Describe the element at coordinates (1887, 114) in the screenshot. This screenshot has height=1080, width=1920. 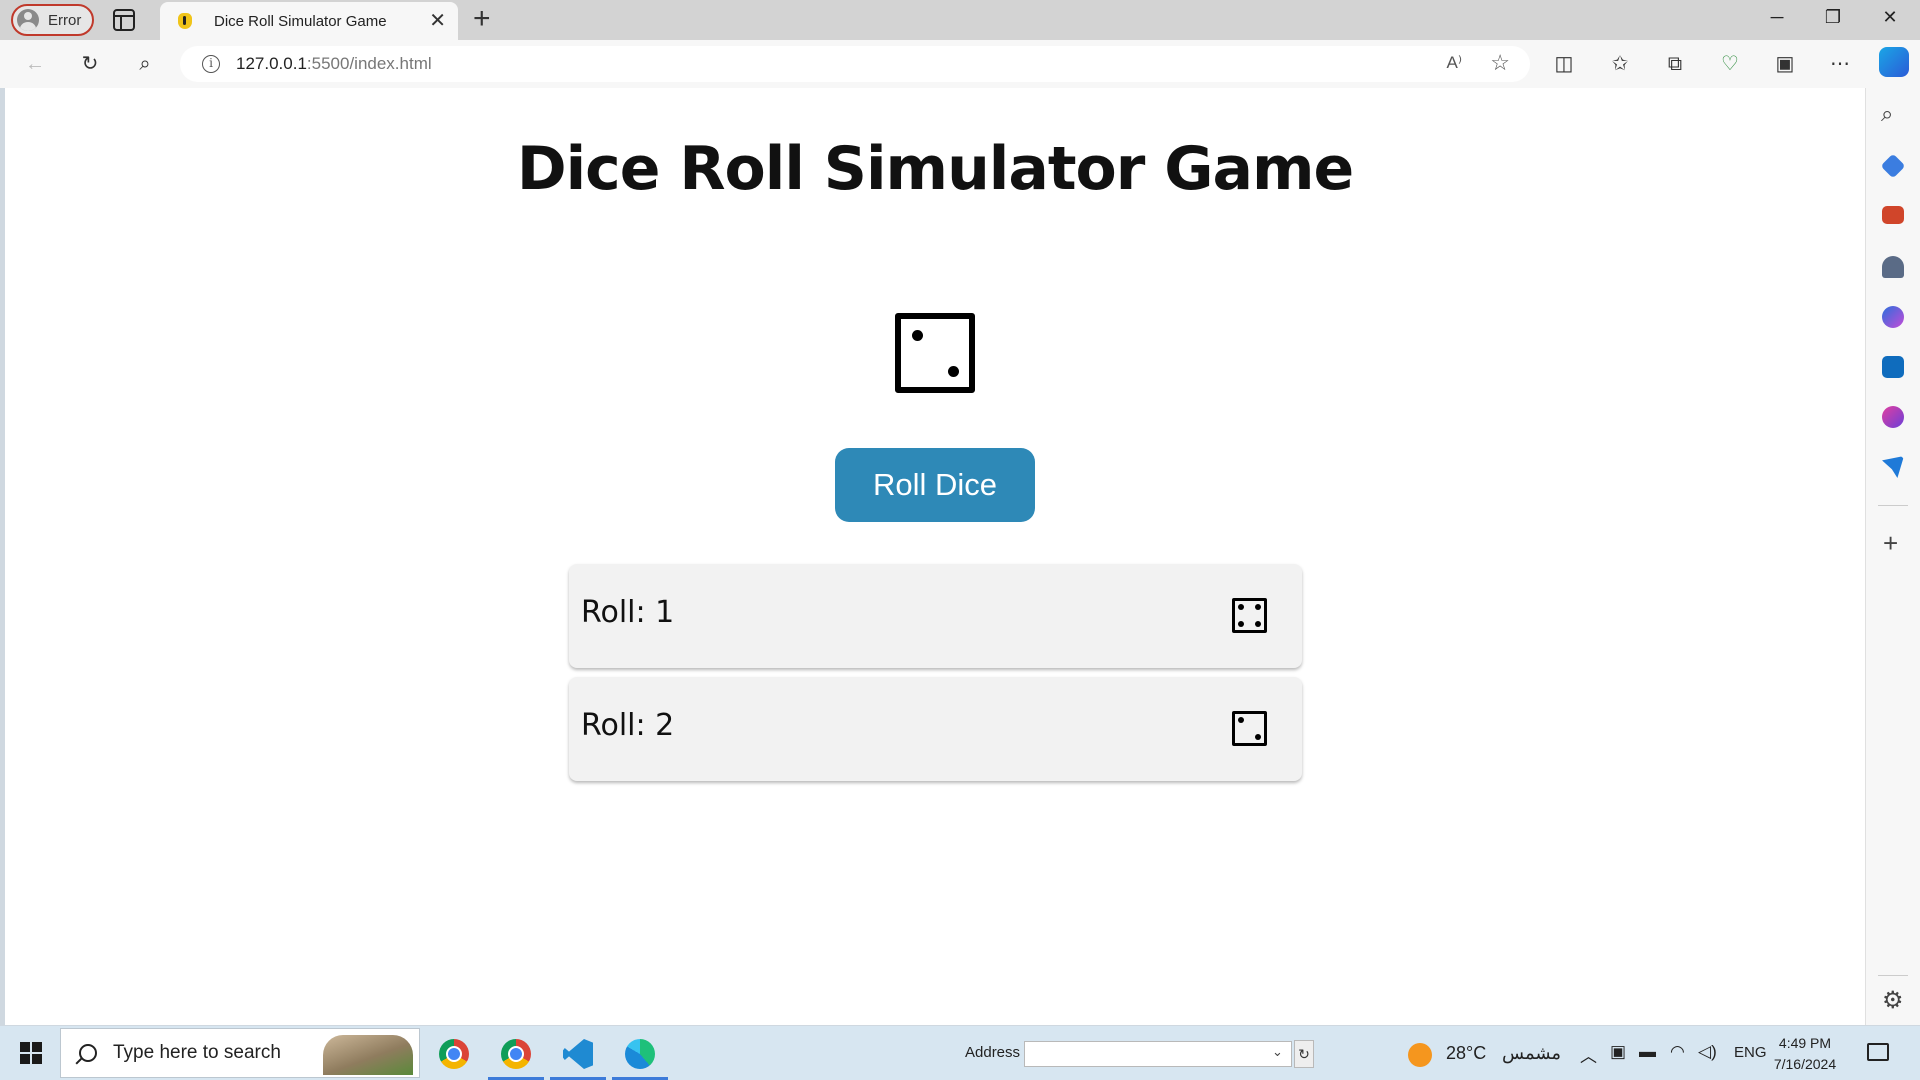
I see `sidebar-search-icon: ⌕` at that location.